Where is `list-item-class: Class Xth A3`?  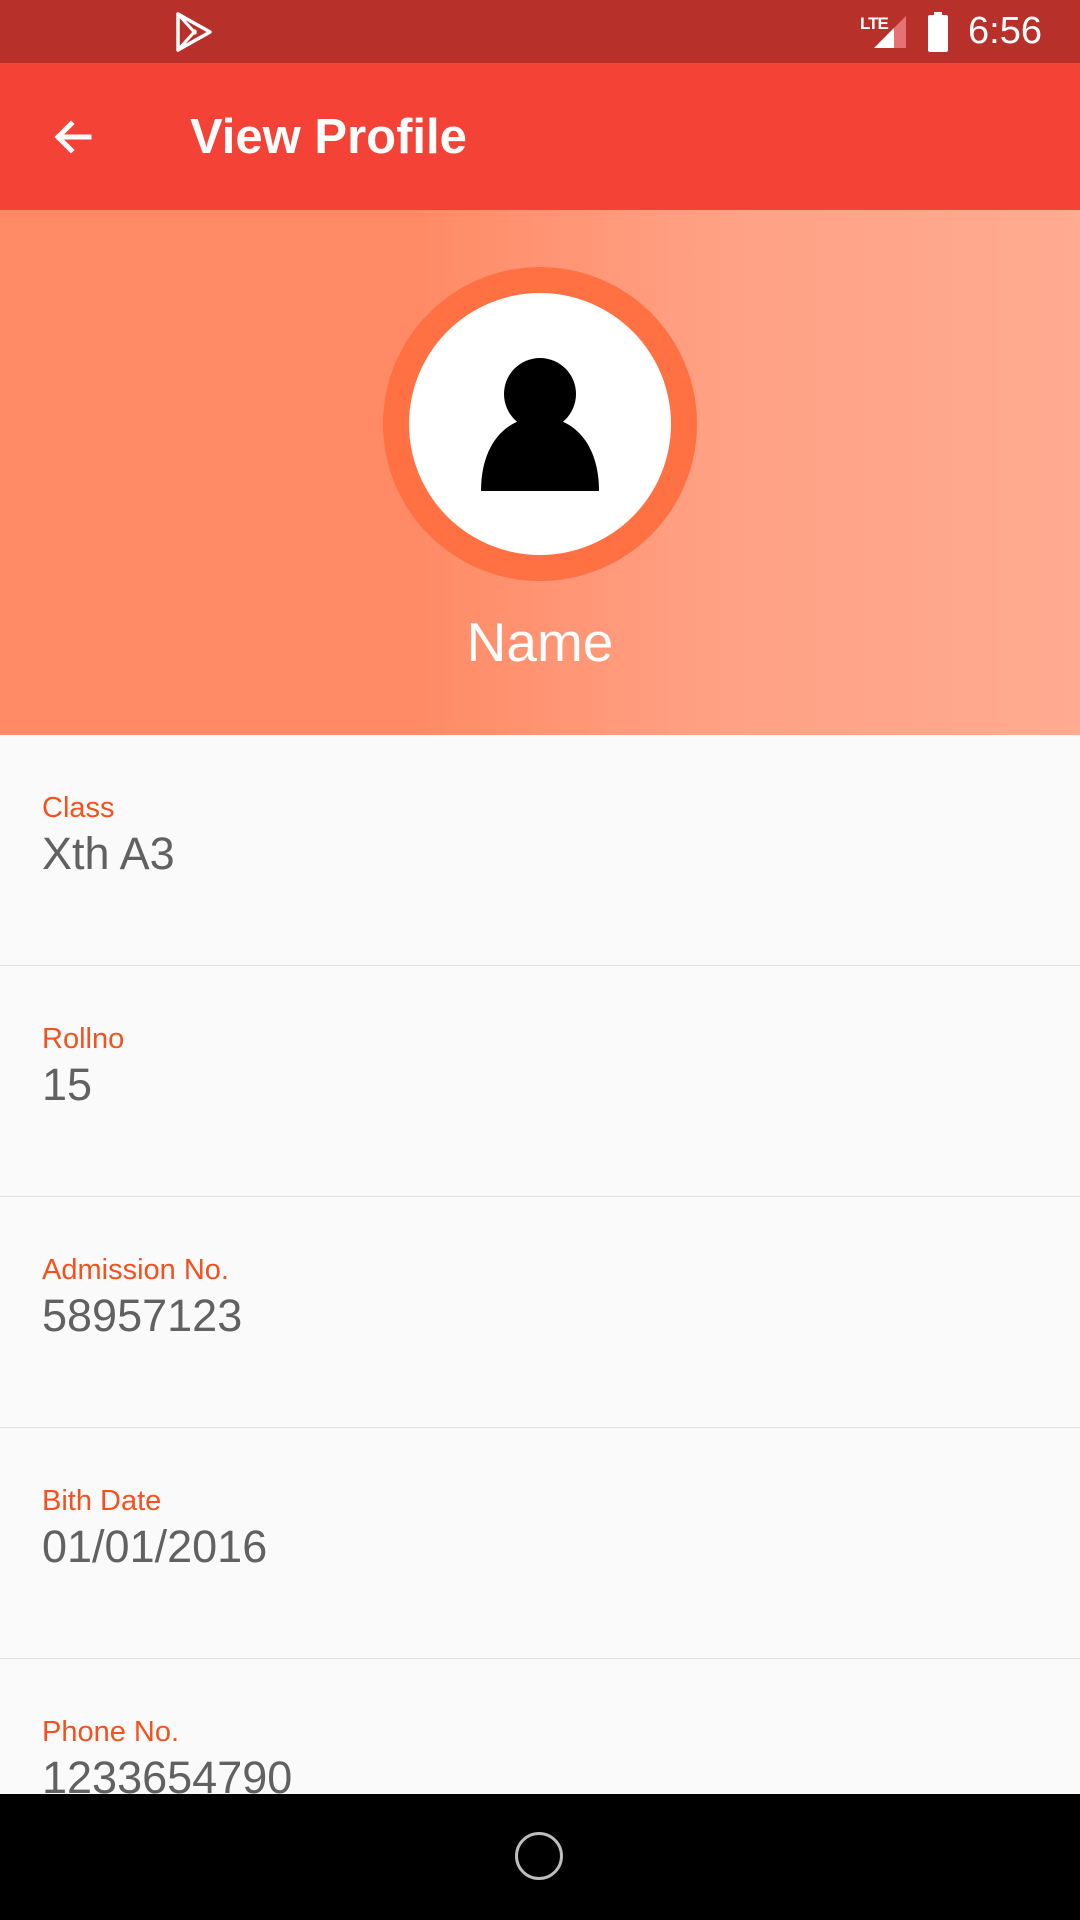
list-item-class: Class Xth A3 is located at coordinates (540, 850).